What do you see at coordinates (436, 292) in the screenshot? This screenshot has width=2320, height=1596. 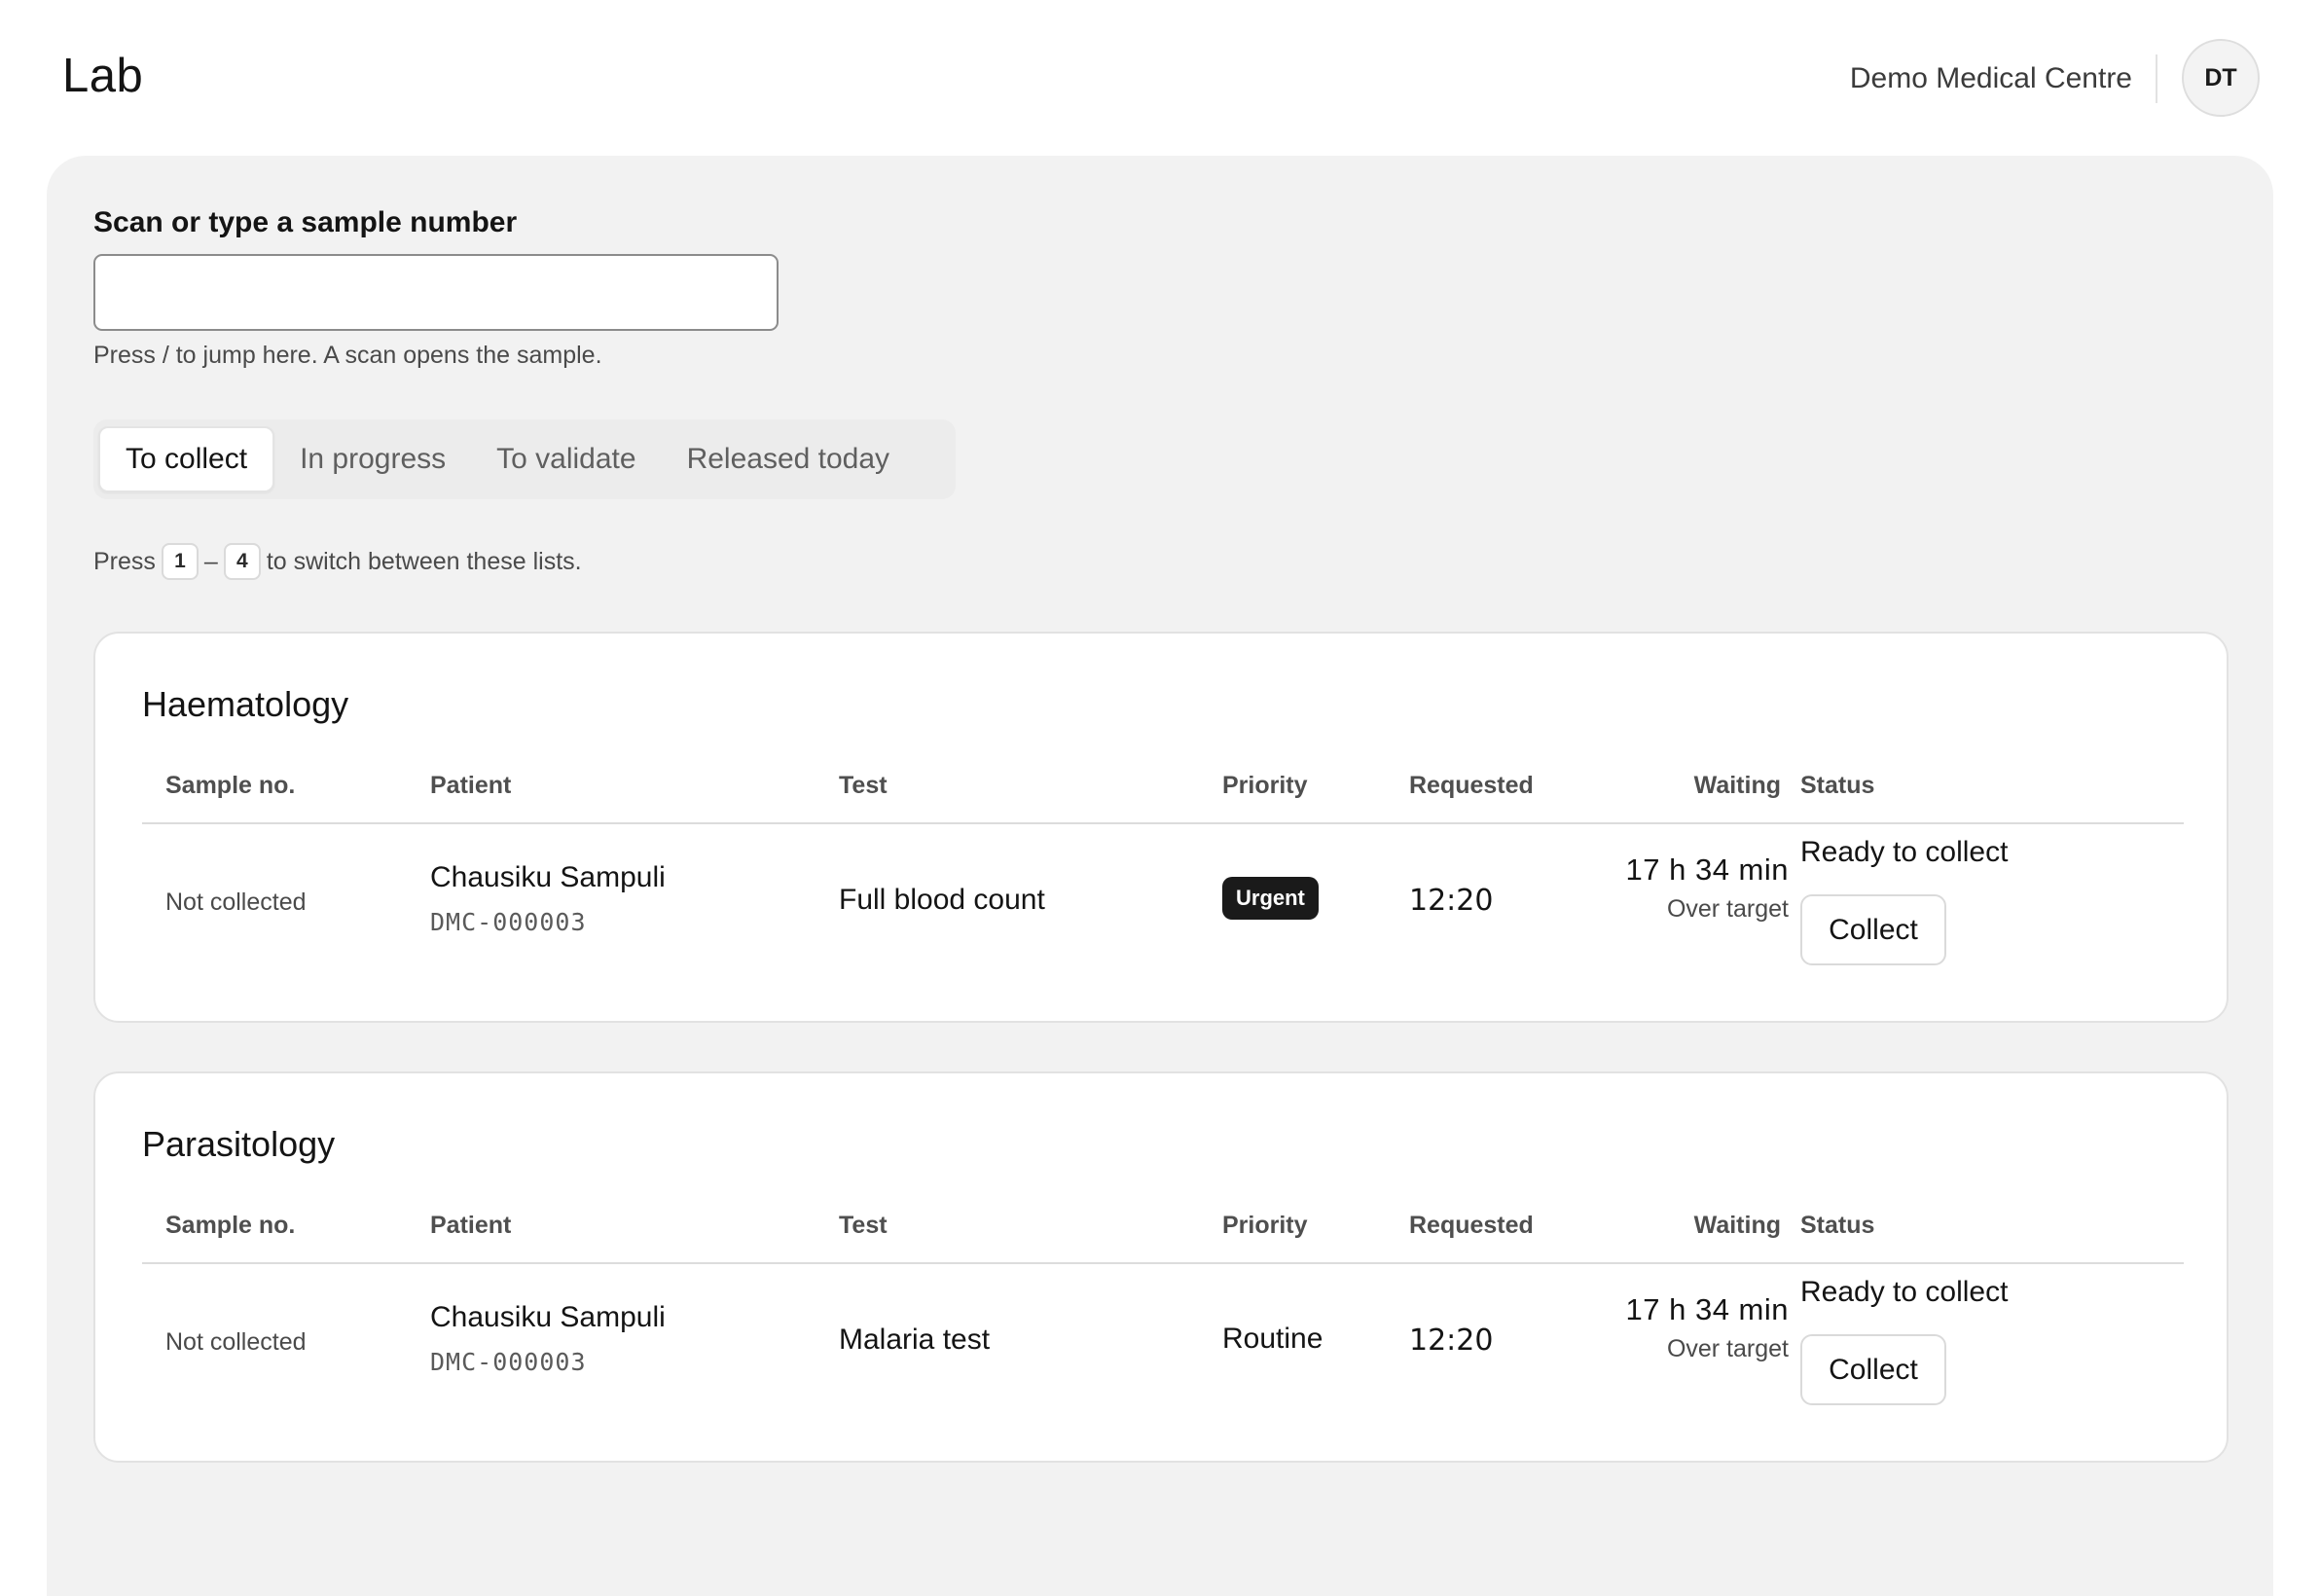 I see `sample-number-input` at bounding box center [436, 292].